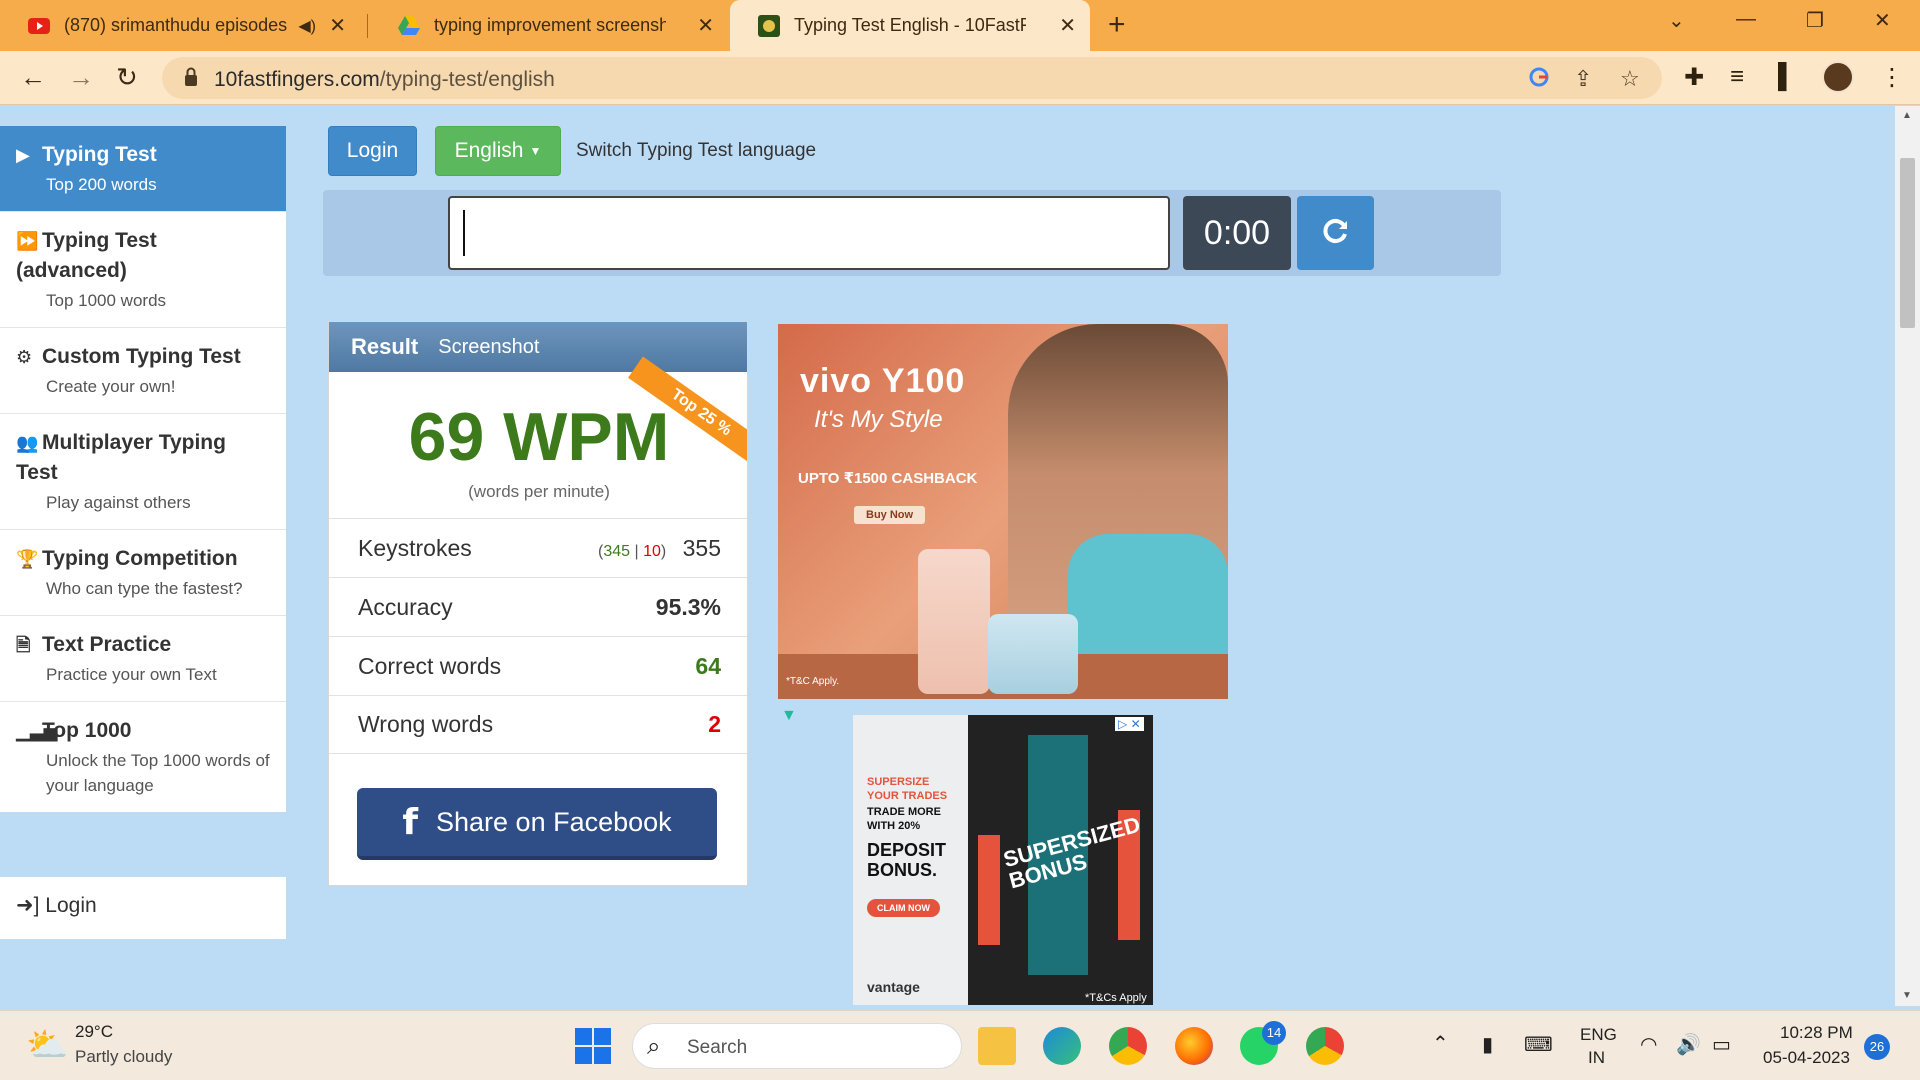 The height and width of the screenshot is (1080, 1920). Describe the element at coordinates (1676, 20) in the screenshot. I see `tab-search-icon: ⌄` at that location.